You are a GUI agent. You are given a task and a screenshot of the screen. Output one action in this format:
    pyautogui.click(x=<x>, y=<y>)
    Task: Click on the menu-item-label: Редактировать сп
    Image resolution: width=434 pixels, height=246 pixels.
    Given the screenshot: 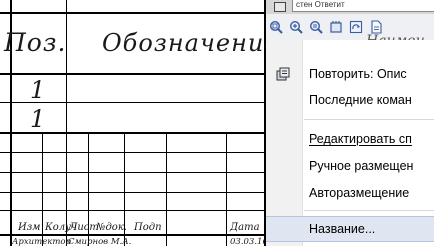 What is the action you would take?
    pyautogui.click(x=360, y=139)
    